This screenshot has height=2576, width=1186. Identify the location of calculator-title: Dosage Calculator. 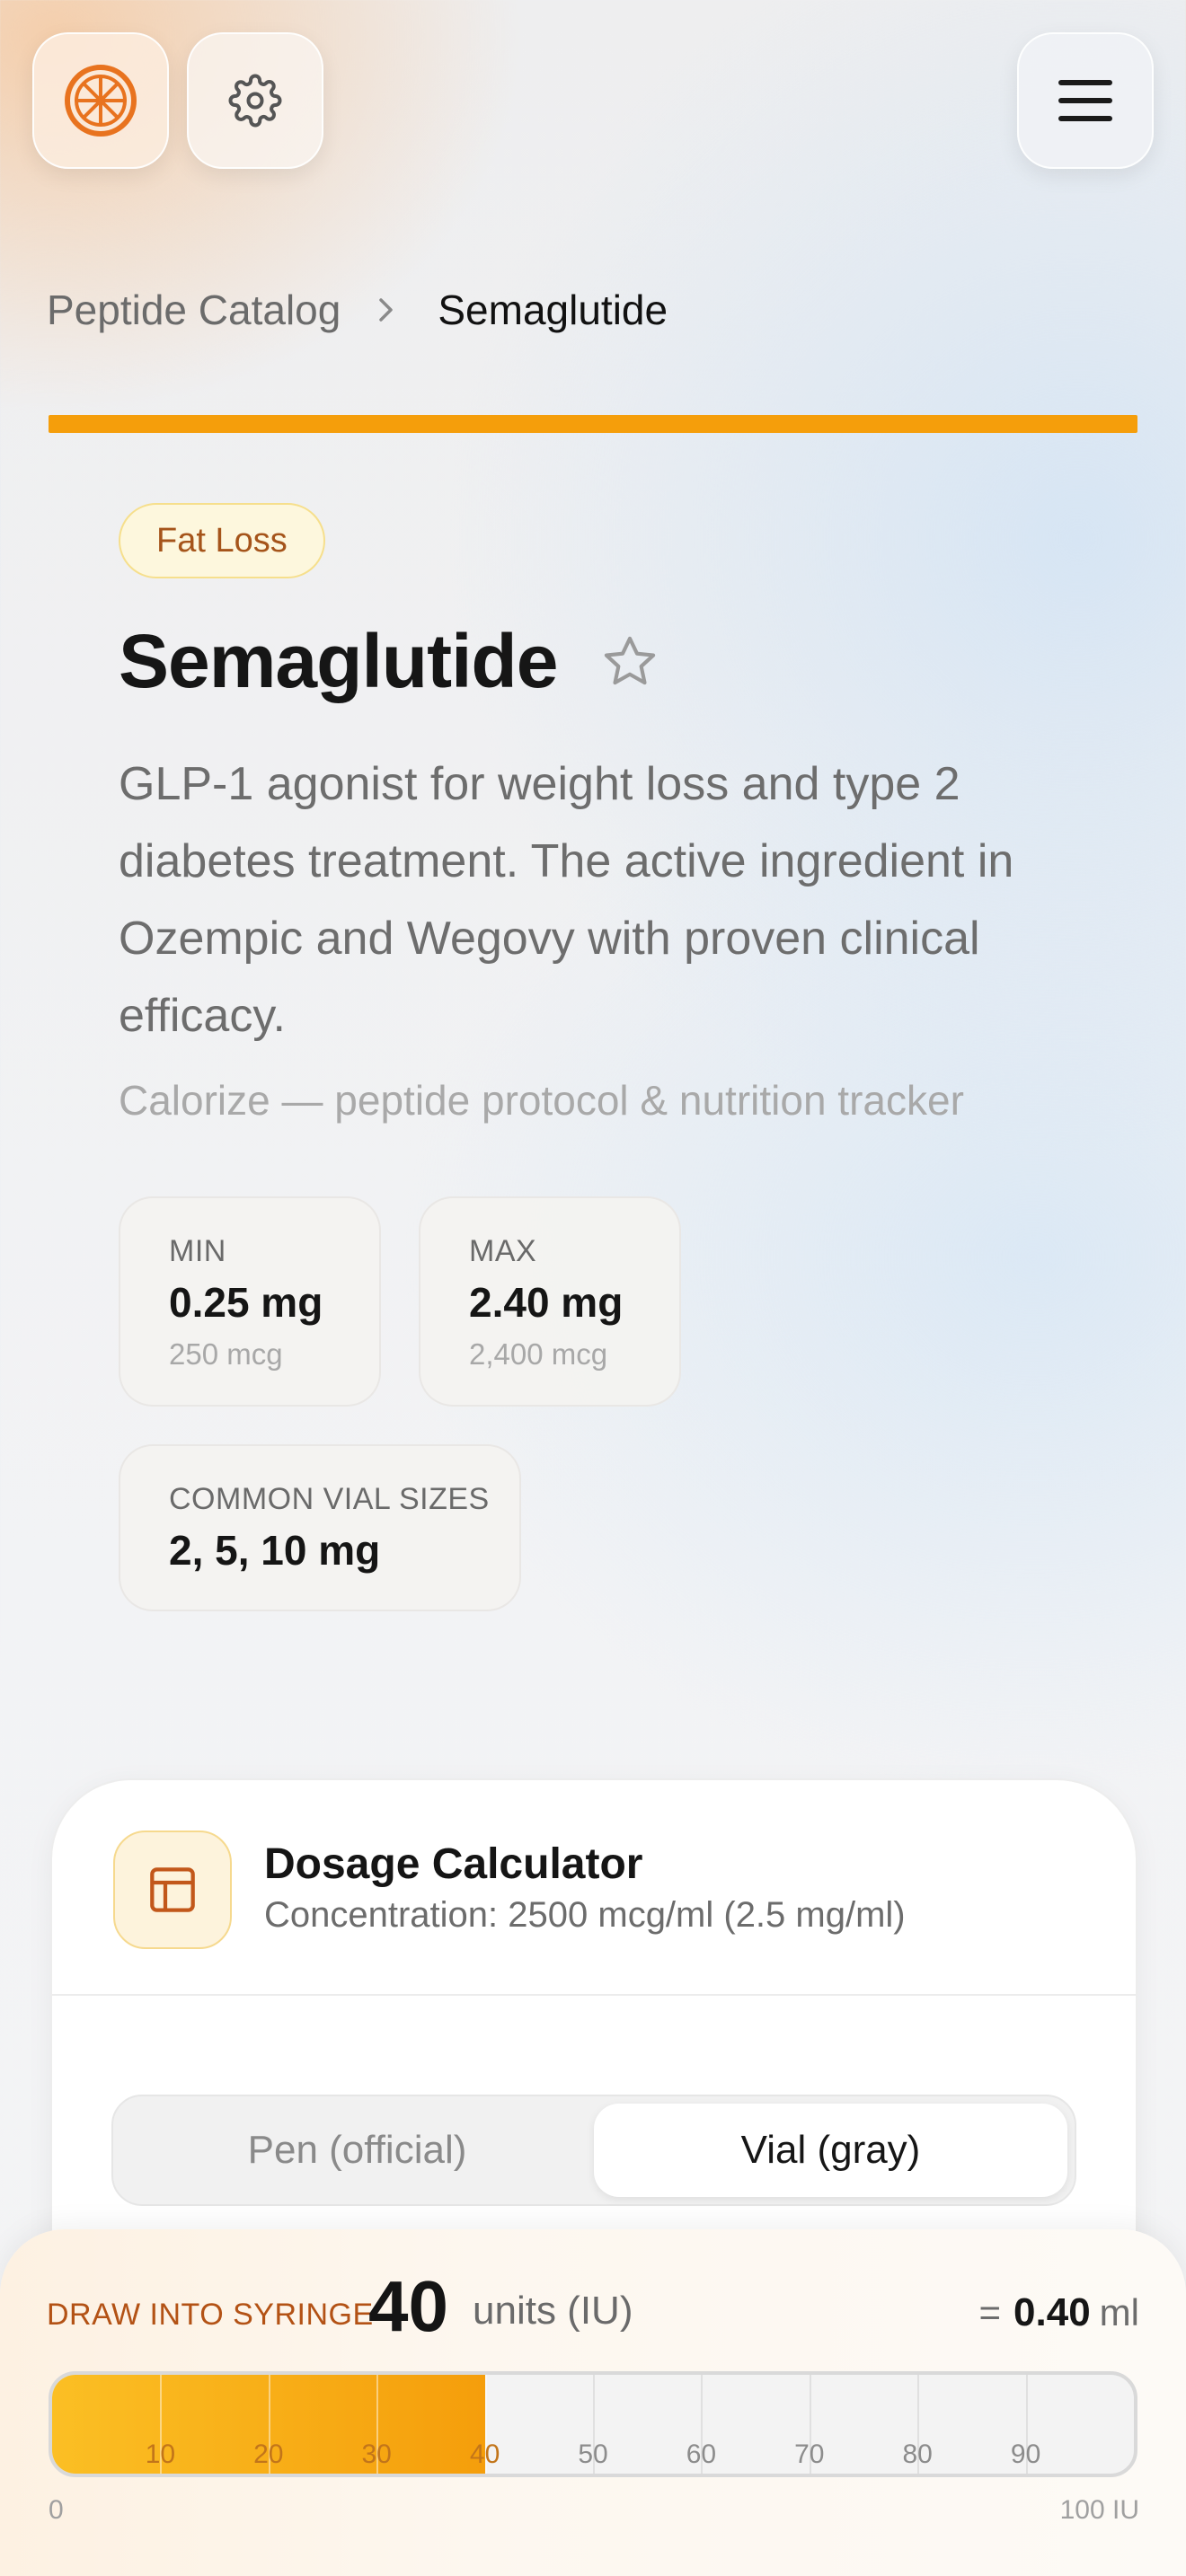
(453, 1864).